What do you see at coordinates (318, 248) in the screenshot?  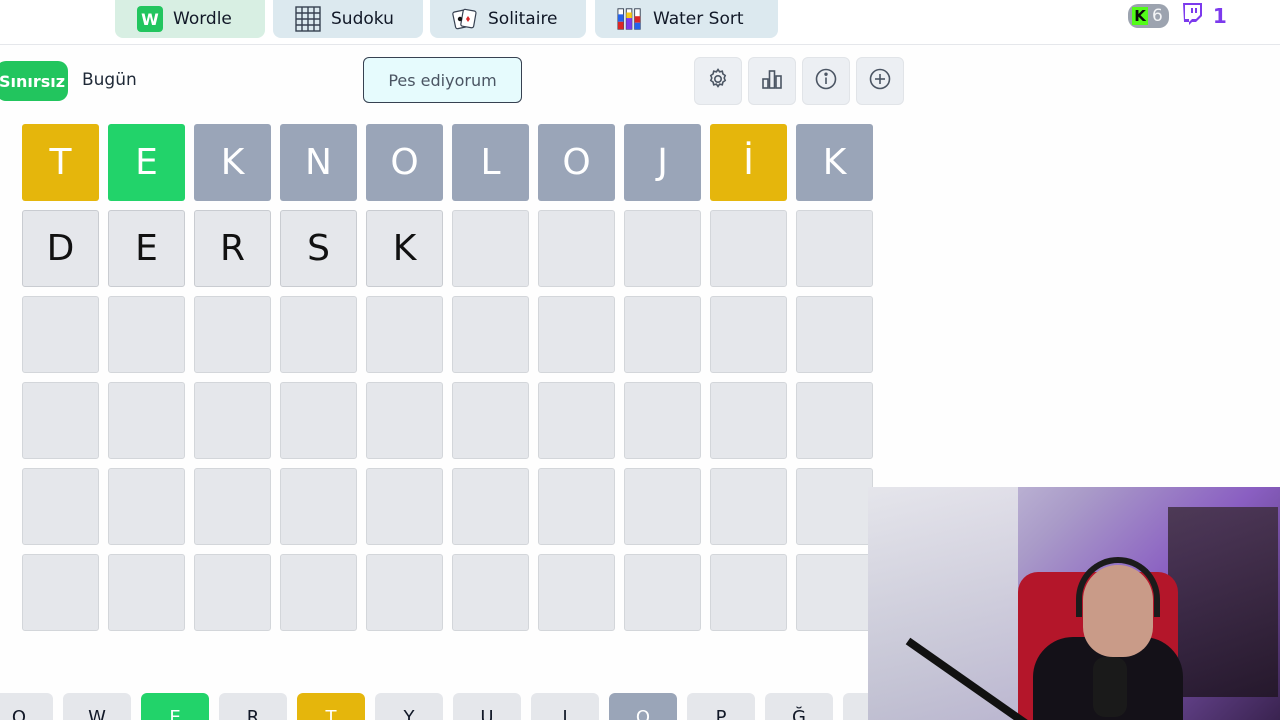 I see `board-tile: S` at bounding box center [318, 248].